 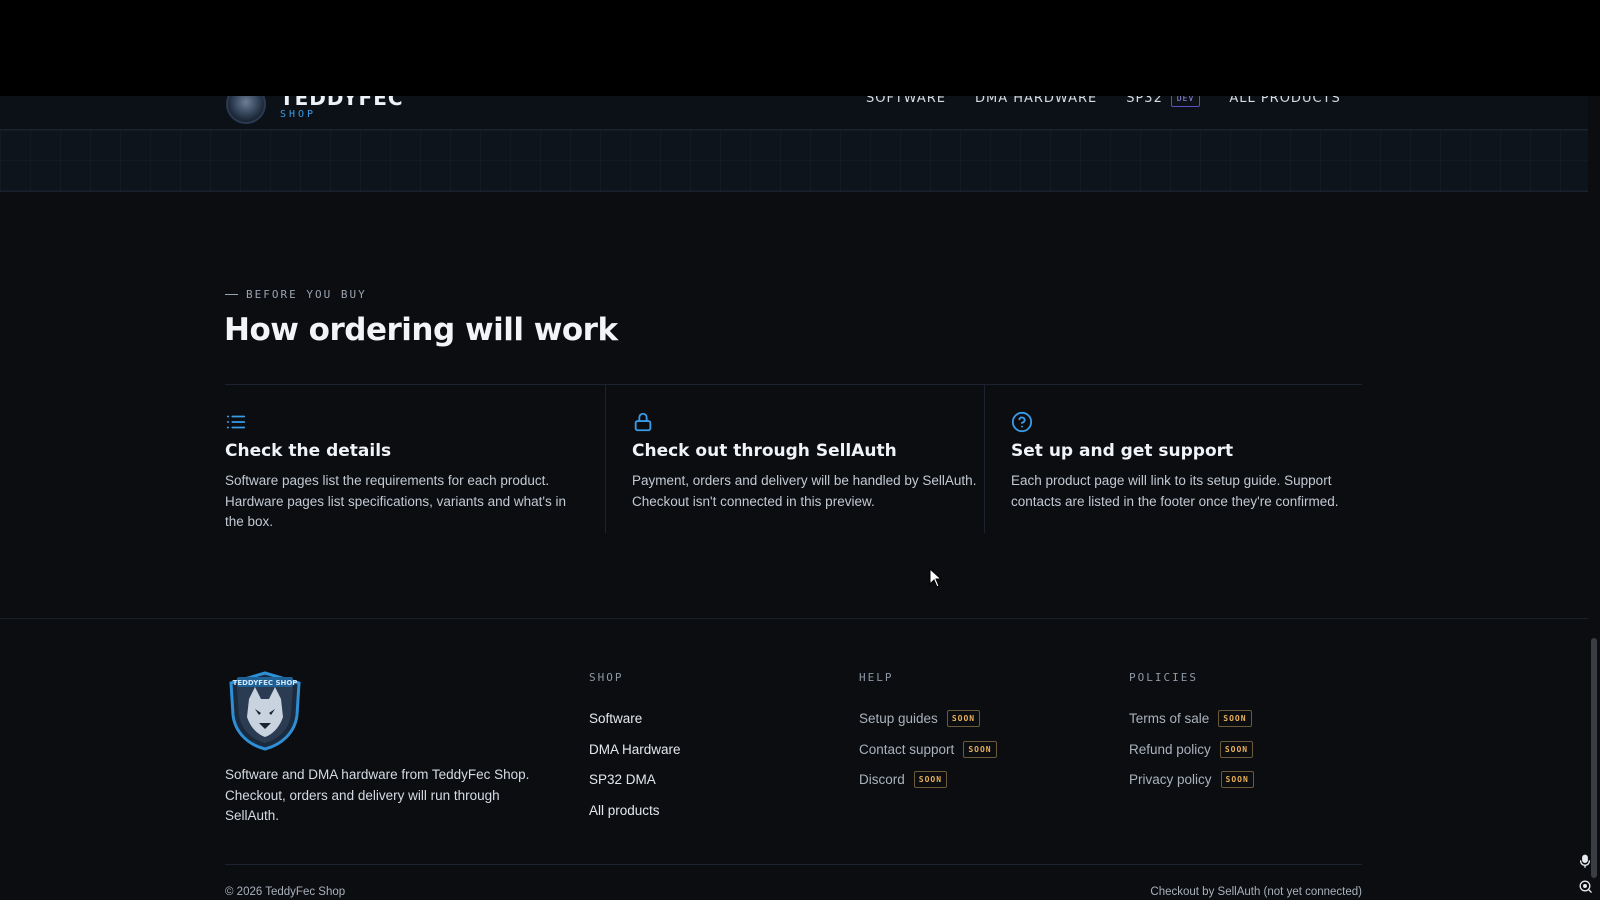 I want to click on section-eyebrow: BEFORE YOU BUY, so click(x=296, y=294).